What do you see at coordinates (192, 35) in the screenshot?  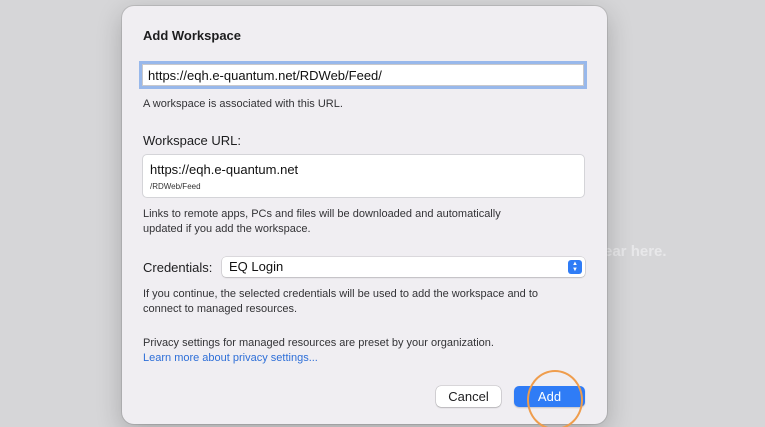 I see `dialog-title: Add Workspace` at bounding box center [192, 35].